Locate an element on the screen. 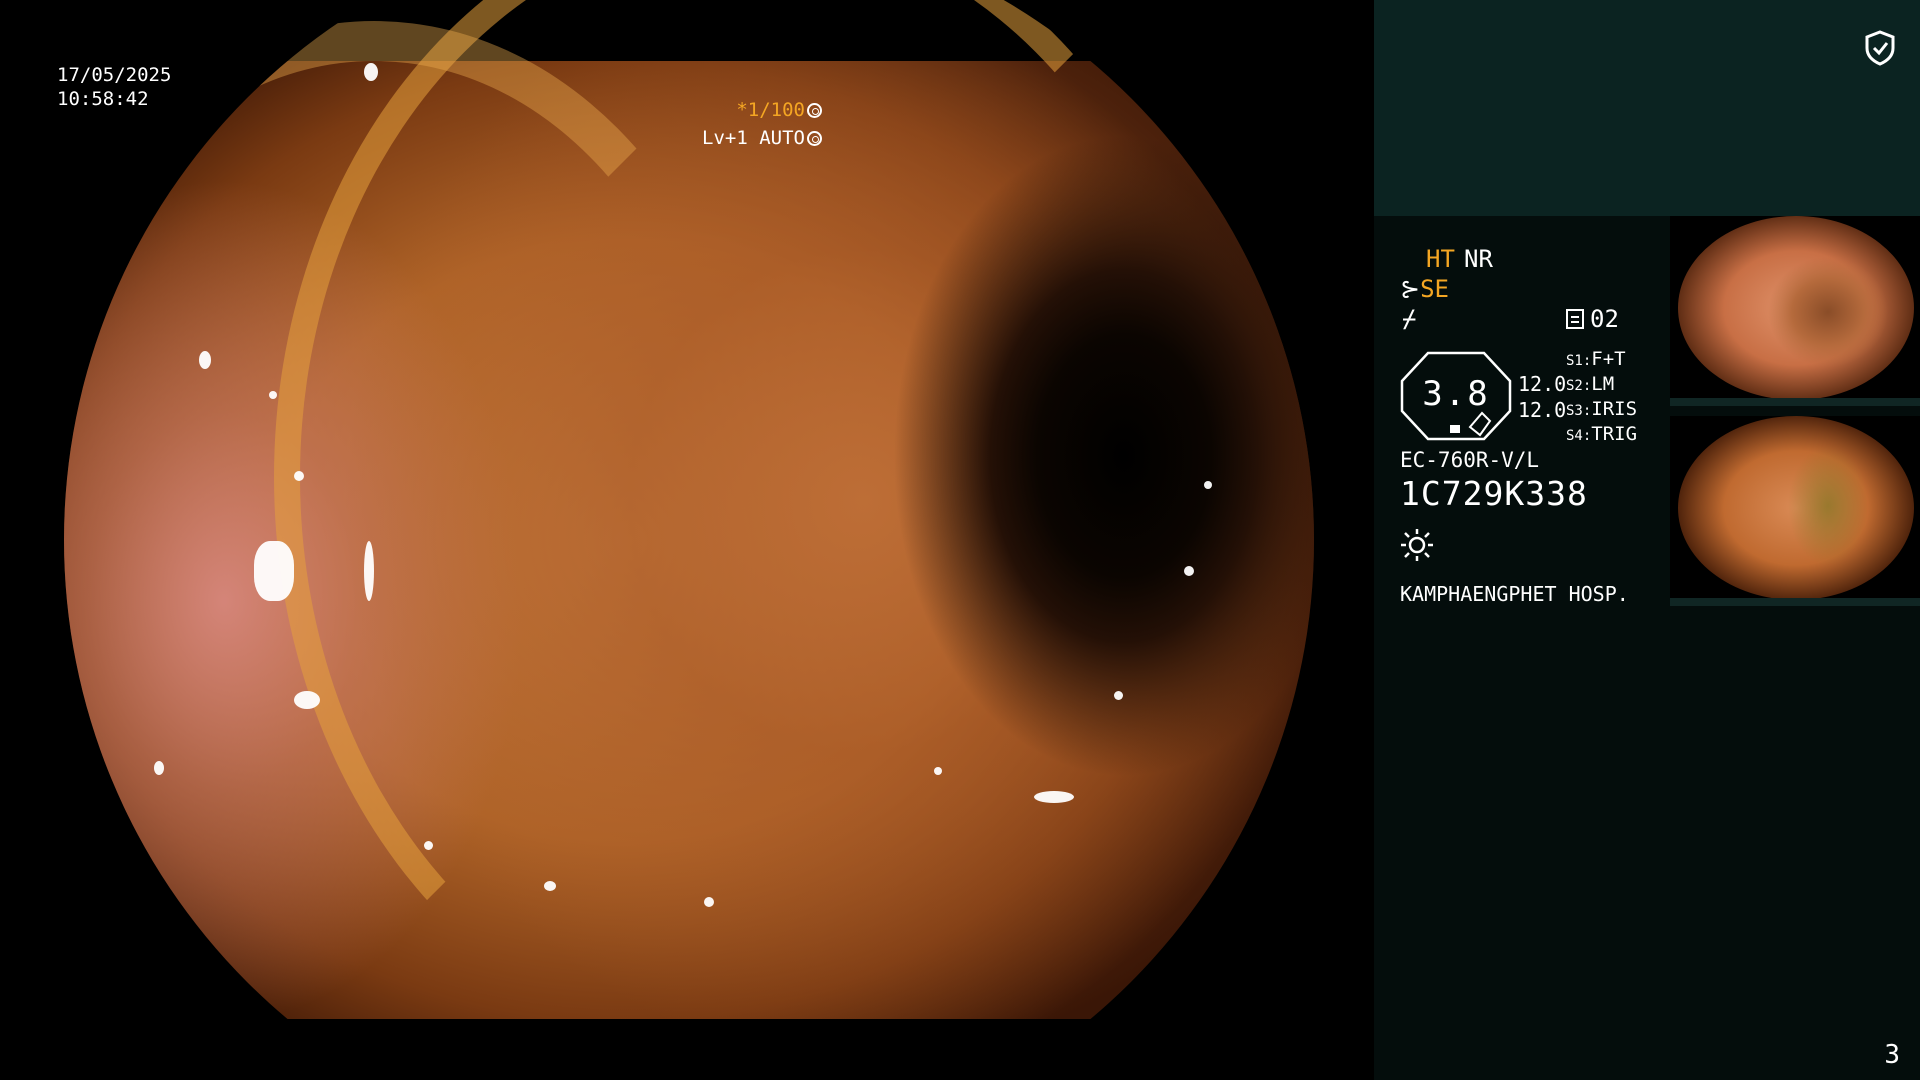 This screenshot has height=1080, width=1920. slot-row: 02 is located at coordinates (1592, 319).